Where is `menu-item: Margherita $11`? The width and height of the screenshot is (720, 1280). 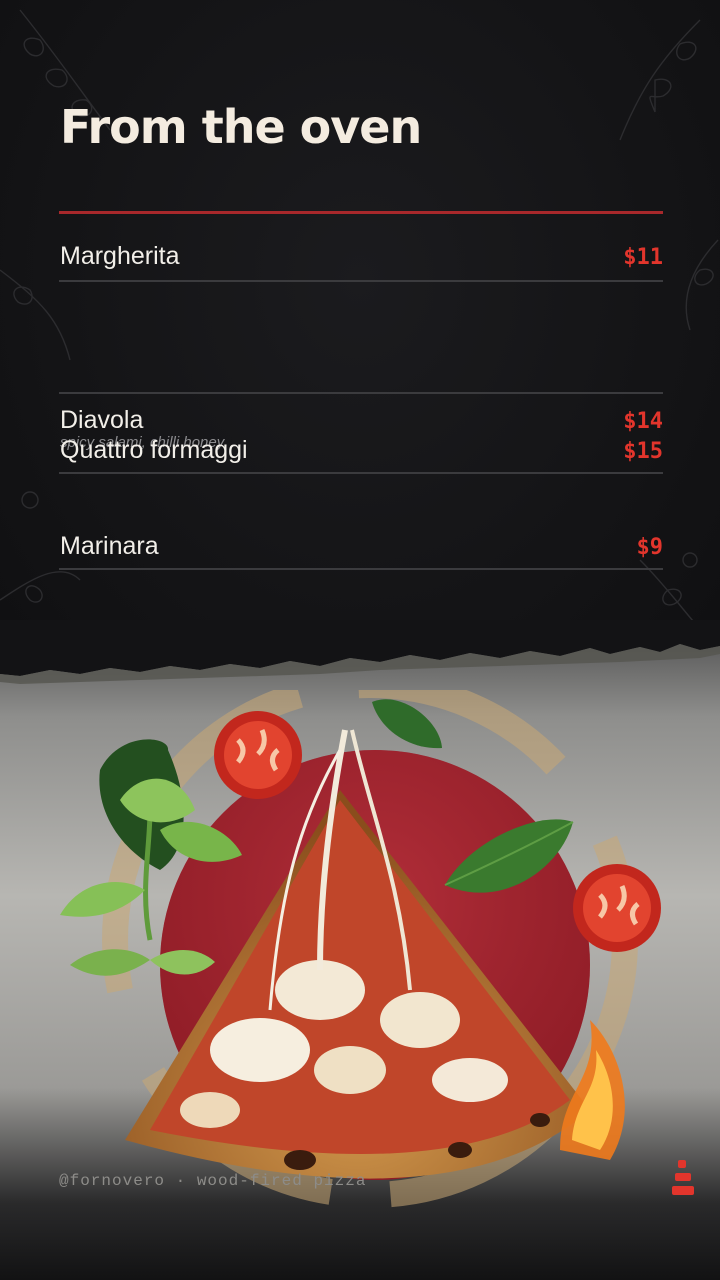
menu-item: Margherita $11 is located at coordinates (361, 248).